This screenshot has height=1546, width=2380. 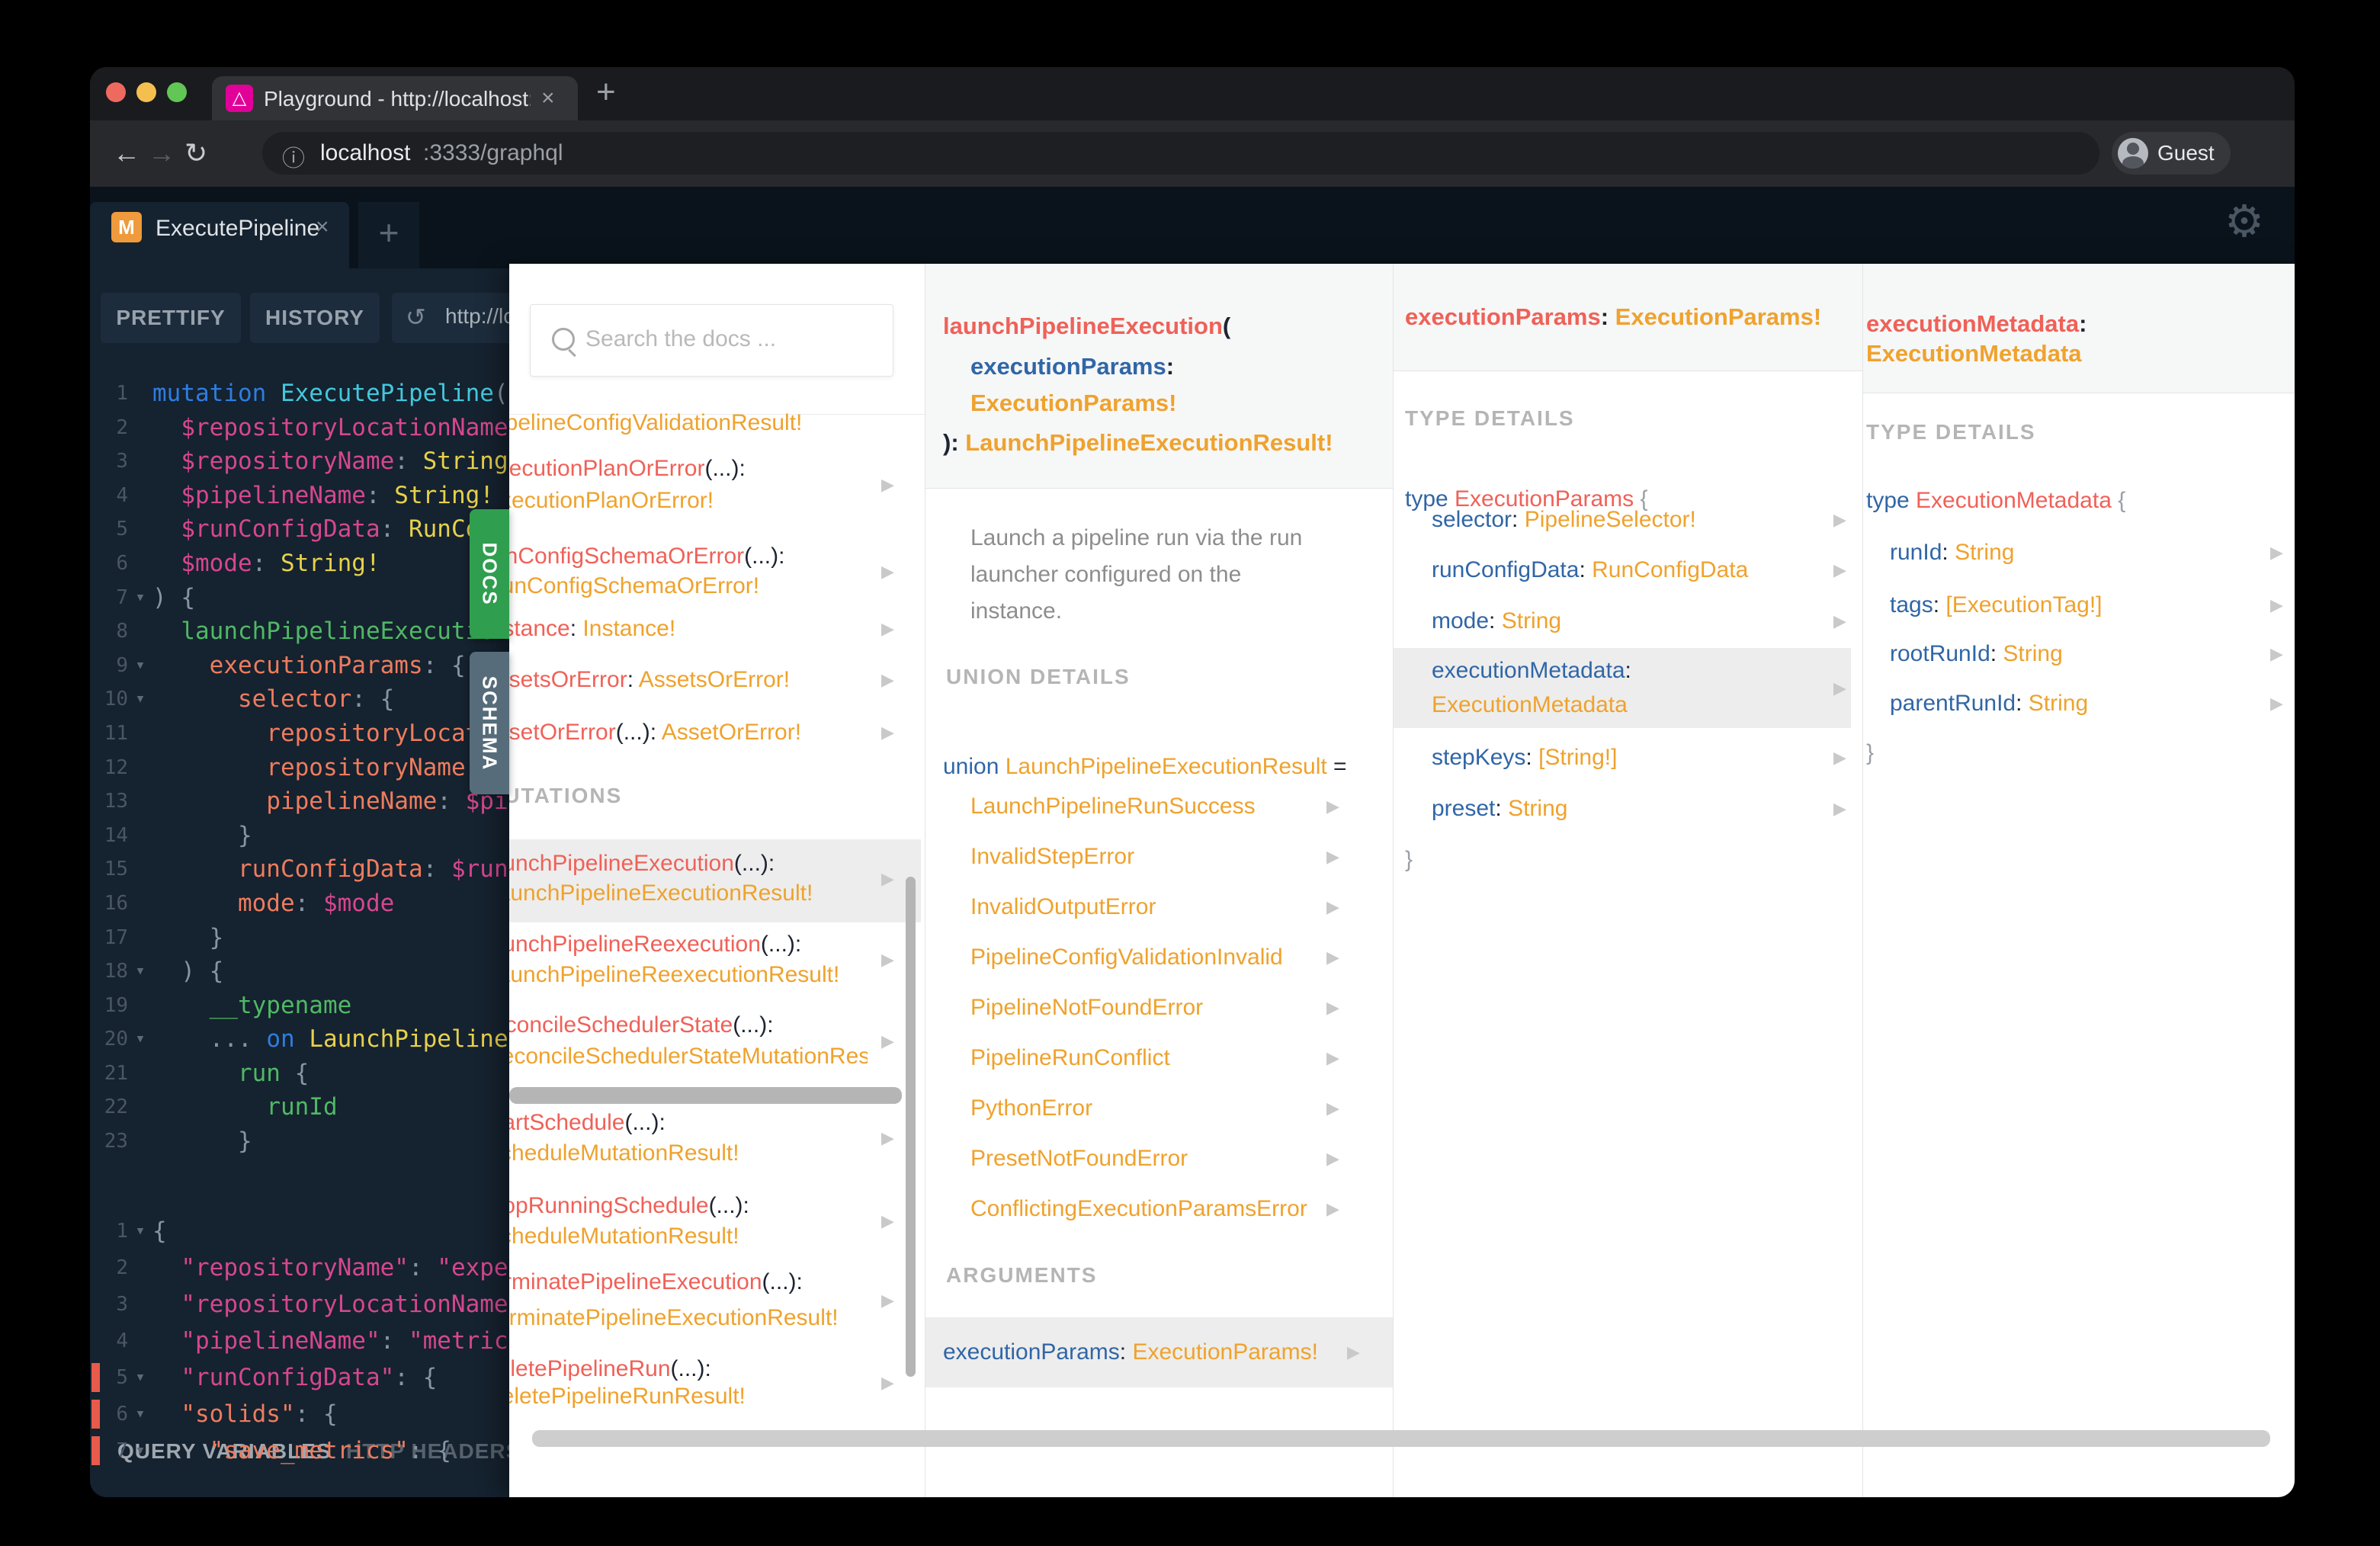 I want to click on type-field: stepKeys: [String!], so click(x=1524, y=758).